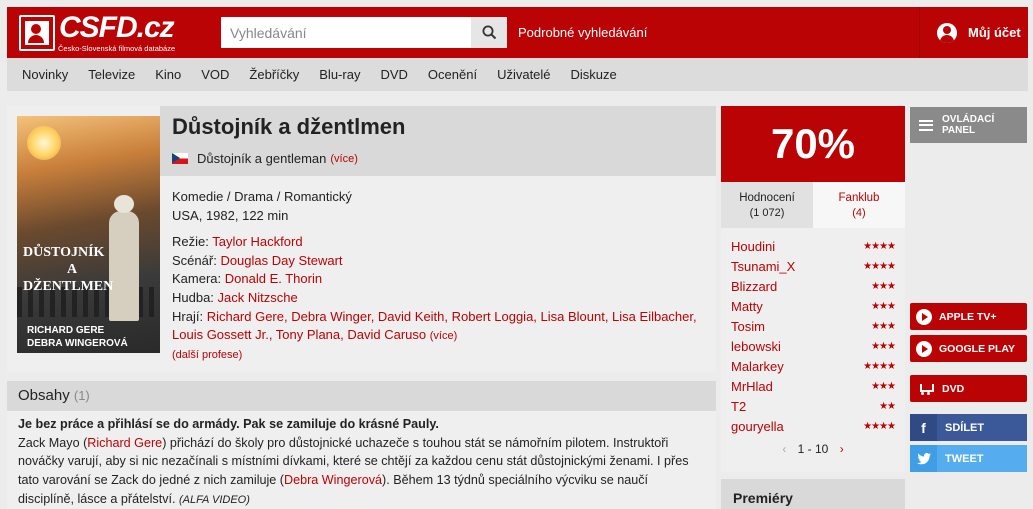  I want to click on camera-row: Kamera: Donald E. Thorin, so click(247, 279).